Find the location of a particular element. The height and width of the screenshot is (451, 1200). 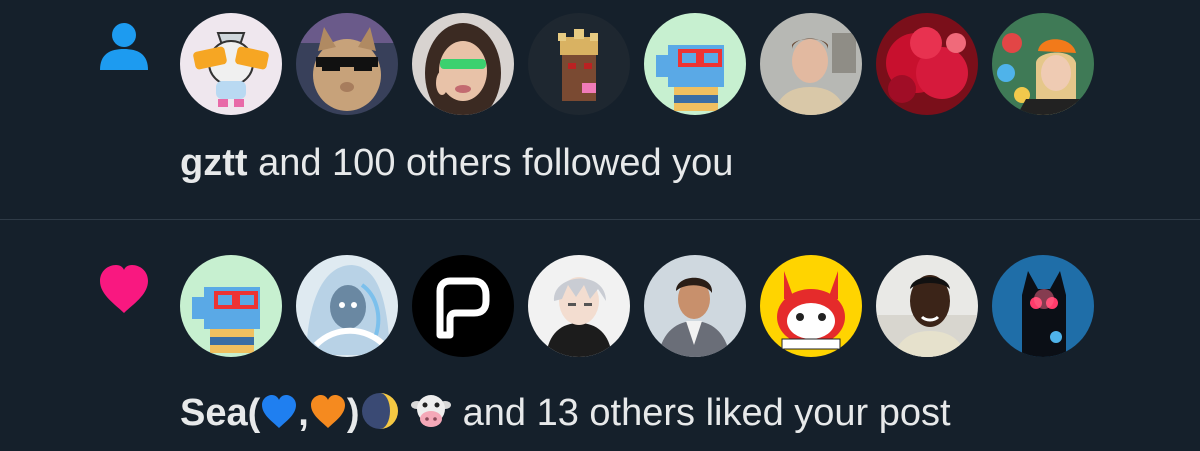

blue-heart-emoji is located at coordinates (279, 411).